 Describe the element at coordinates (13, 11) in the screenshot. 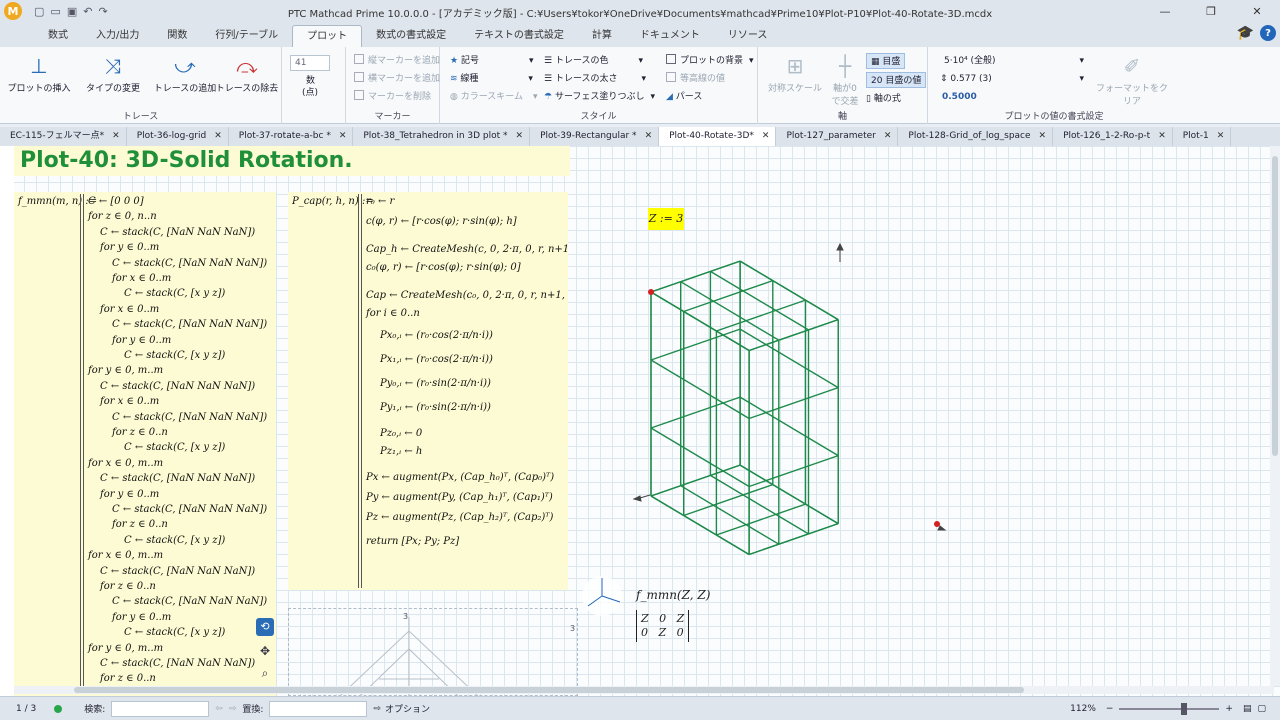

I see `app-logo: M` at that location.